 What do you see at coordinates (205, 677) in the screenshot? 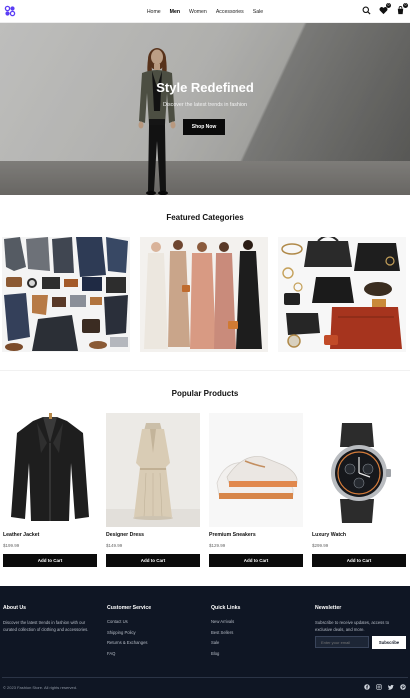
I see `footer-divider` at bounding box center [205, 677].